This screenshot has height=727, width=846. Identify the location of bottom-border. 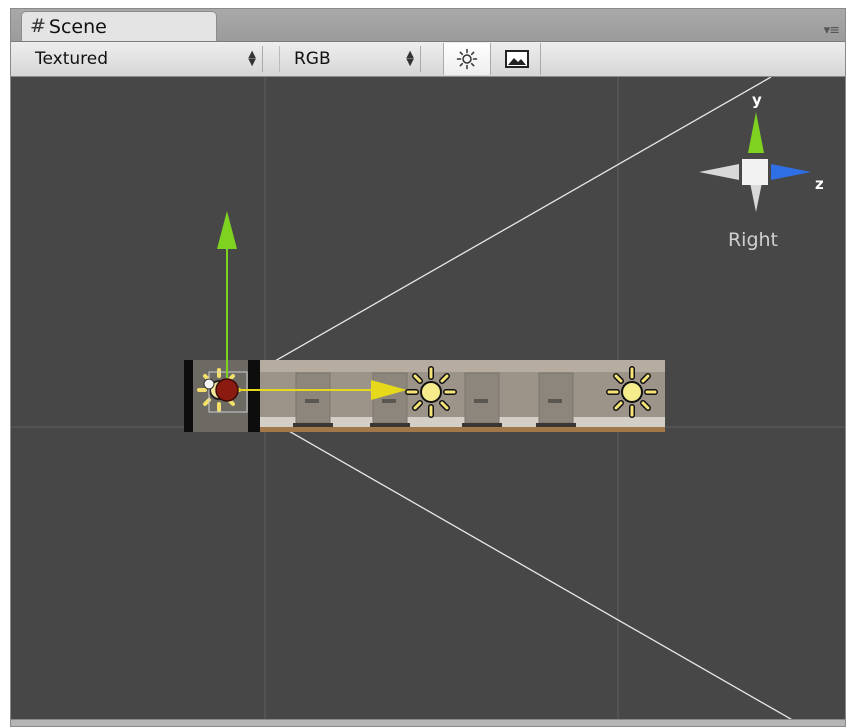
(428, 722).